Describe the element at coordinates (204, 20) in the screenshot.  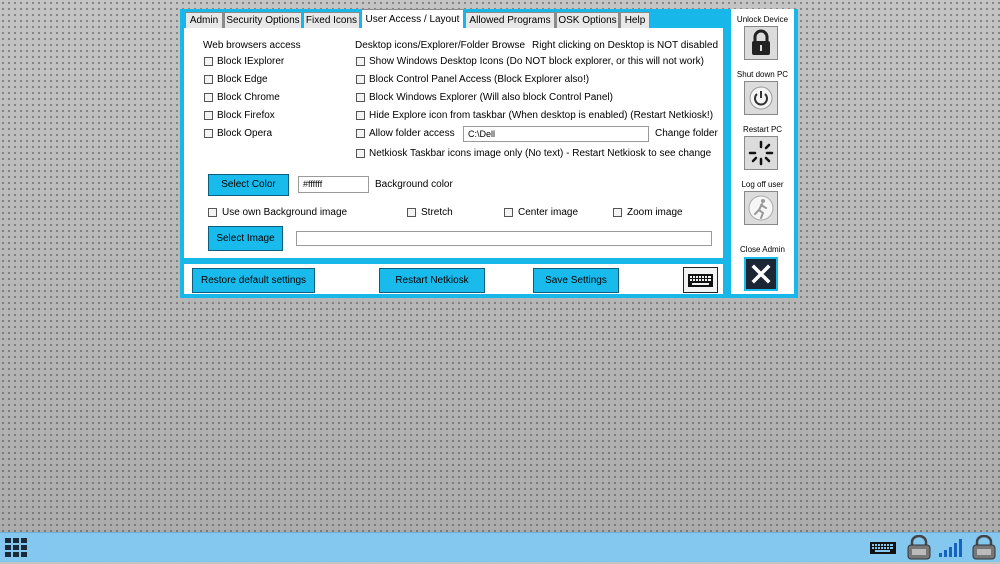
I see `tab-admin: Admin` at that location.